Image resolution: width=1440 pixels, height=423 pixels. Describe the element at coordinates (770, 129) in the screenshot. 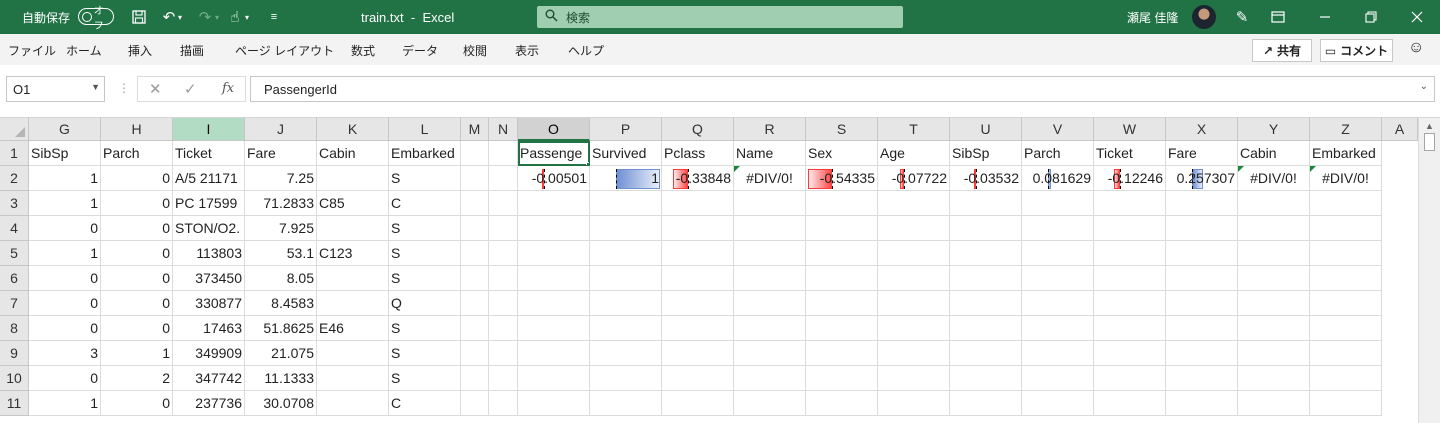

I see `column-header-r: R` at that location.